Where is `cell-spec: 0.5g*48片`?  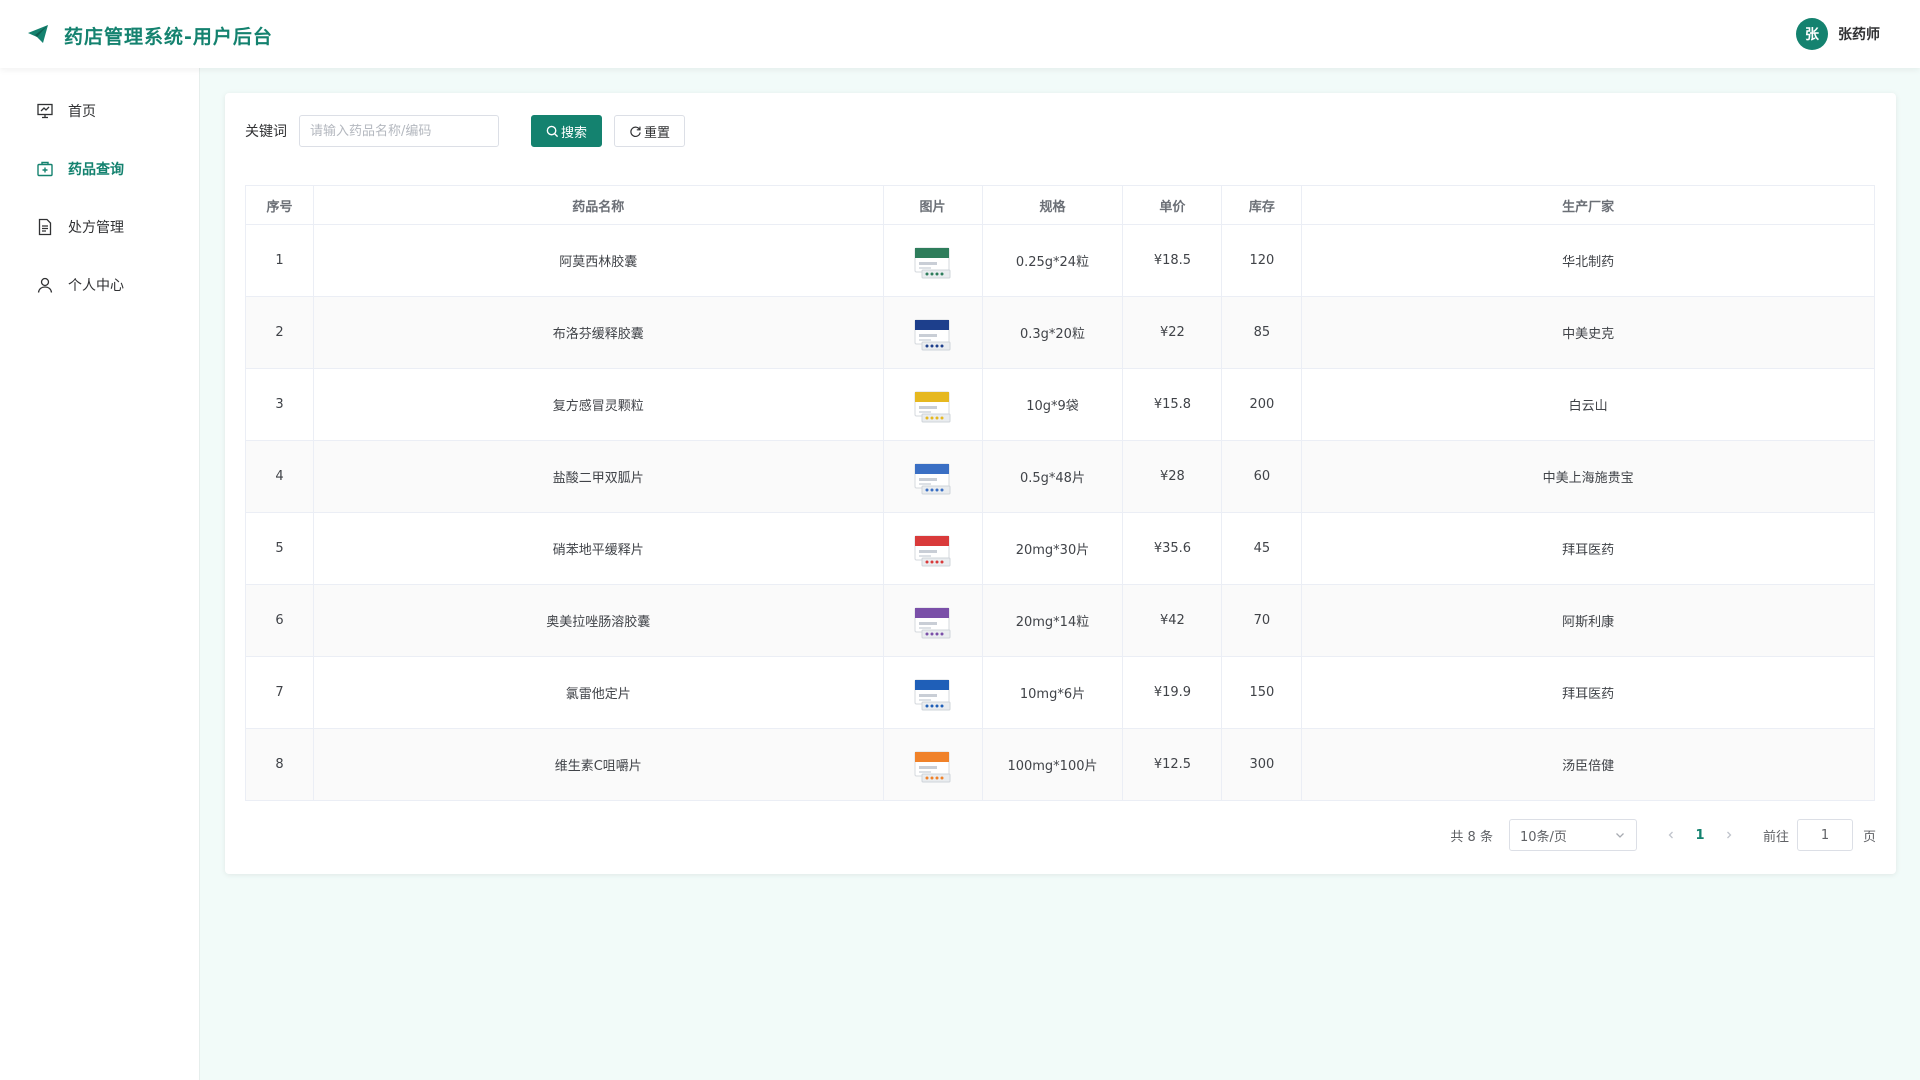
cell-spec: 0.5g*48片 is located at coordinates (1052, 476).